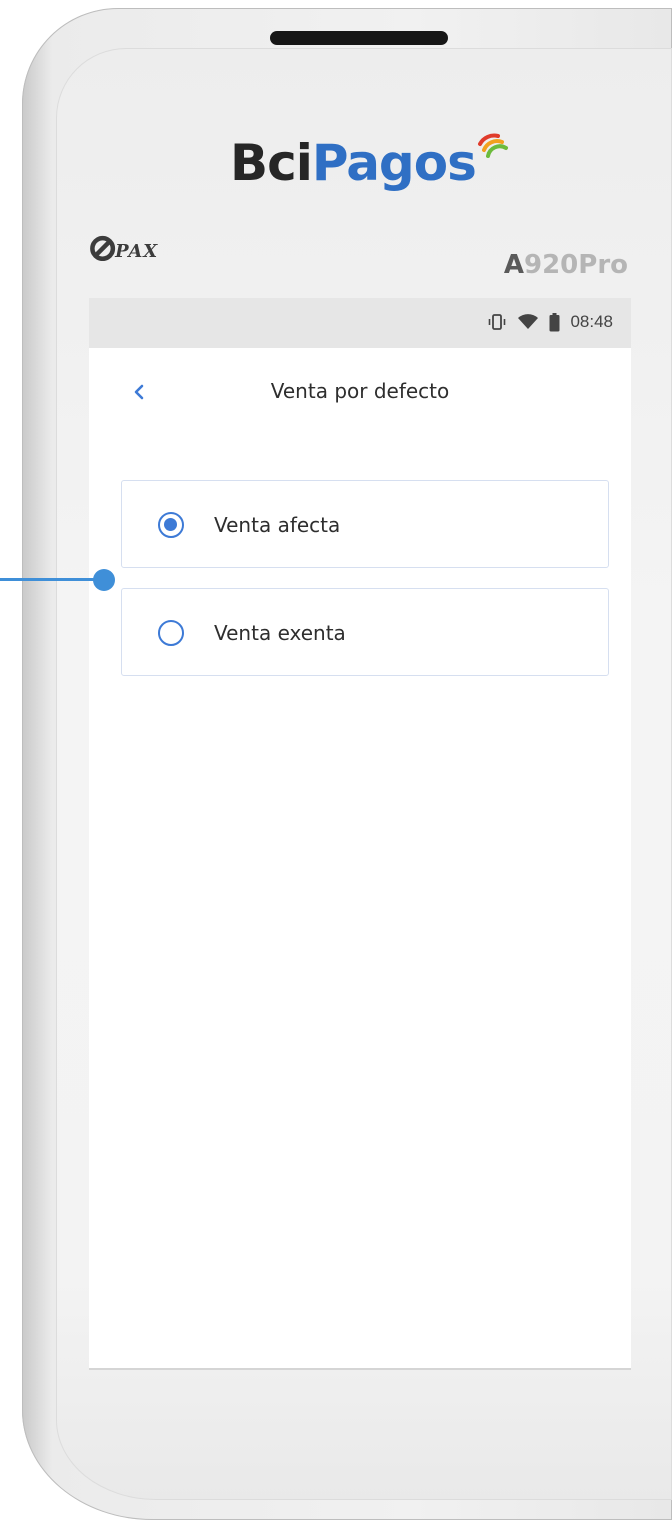  Describe the element at coordinates (365, 524) in the screenshot. I see `option-venta-afecta: Venta afecta` at that location.